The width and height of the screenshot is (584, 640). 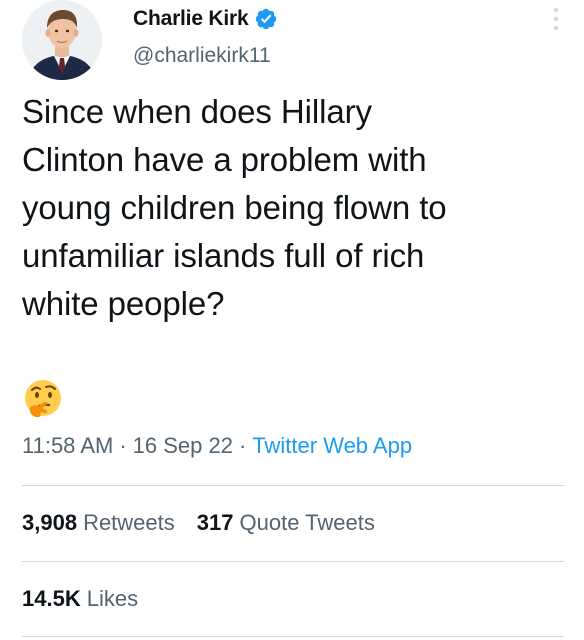 What do you see at coordinates (307, 522) in the screenshot?
I see `quote-tweets-label: Quote Tweets` at bounding box center [307, 522].